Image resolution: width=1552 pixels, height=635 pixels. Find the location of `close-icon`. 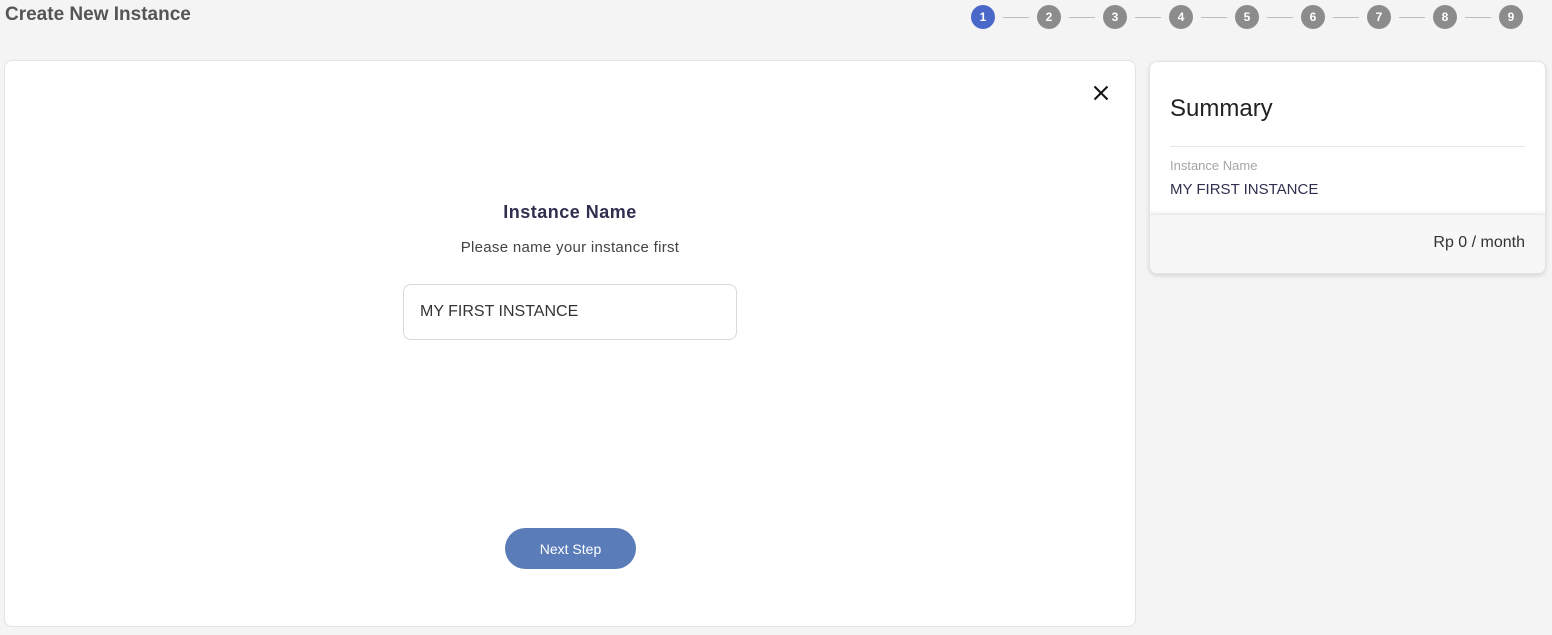

close-icon is located at coordinates (1101, 93).